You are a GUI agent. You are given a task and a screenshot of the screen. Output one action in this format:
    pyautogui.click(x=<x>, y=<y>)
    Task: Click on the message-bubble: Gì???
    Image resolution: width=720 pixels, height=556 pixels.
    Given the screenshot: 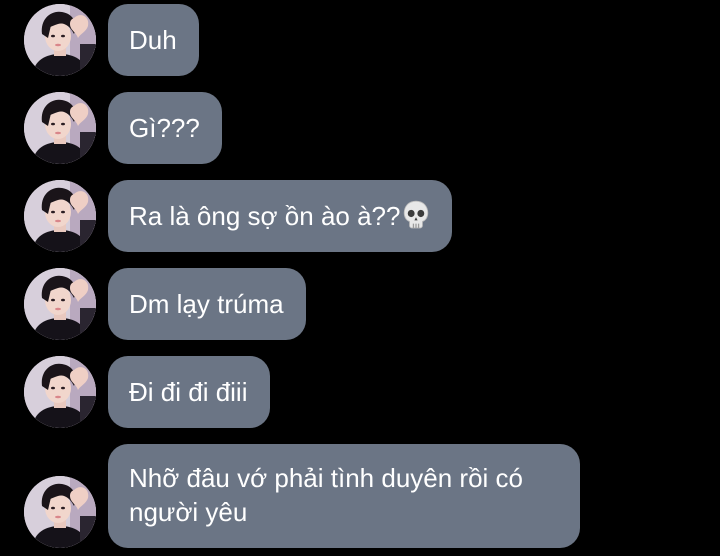 What is the action you would take?
    pyautogui.click(x=165, y=128)
    